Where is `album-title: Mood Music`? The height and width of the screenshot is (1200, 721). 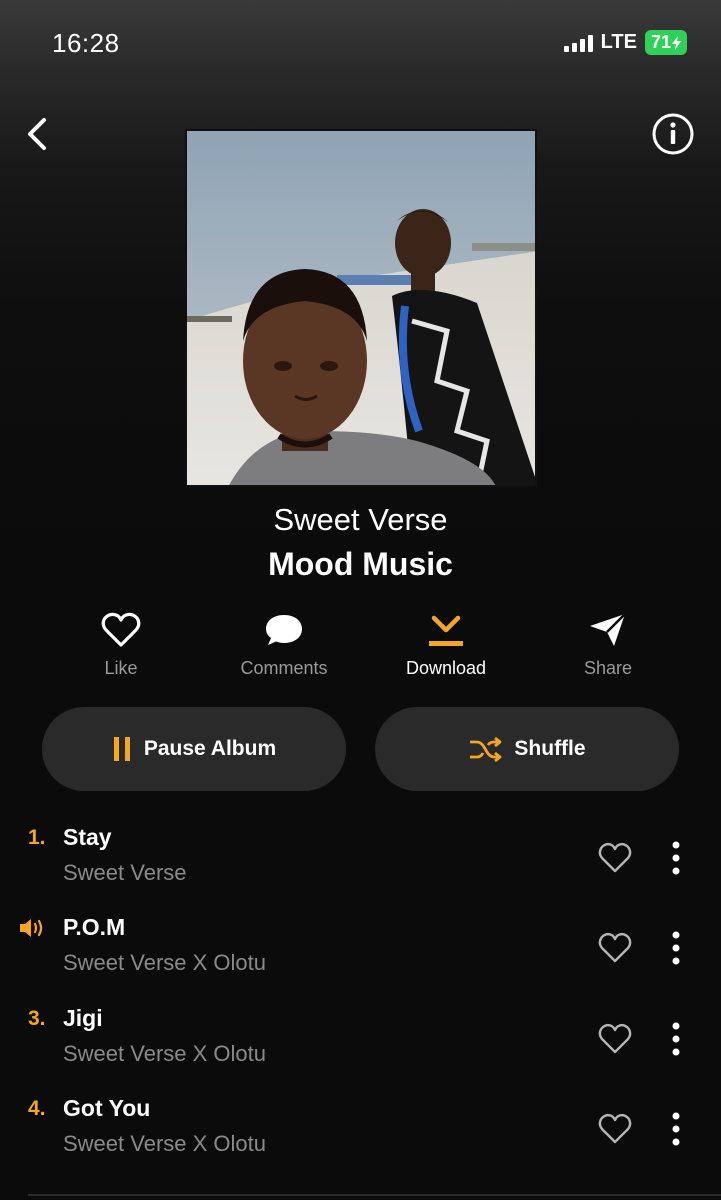 album-title: Mood Music is located at coordinates (360, 564).